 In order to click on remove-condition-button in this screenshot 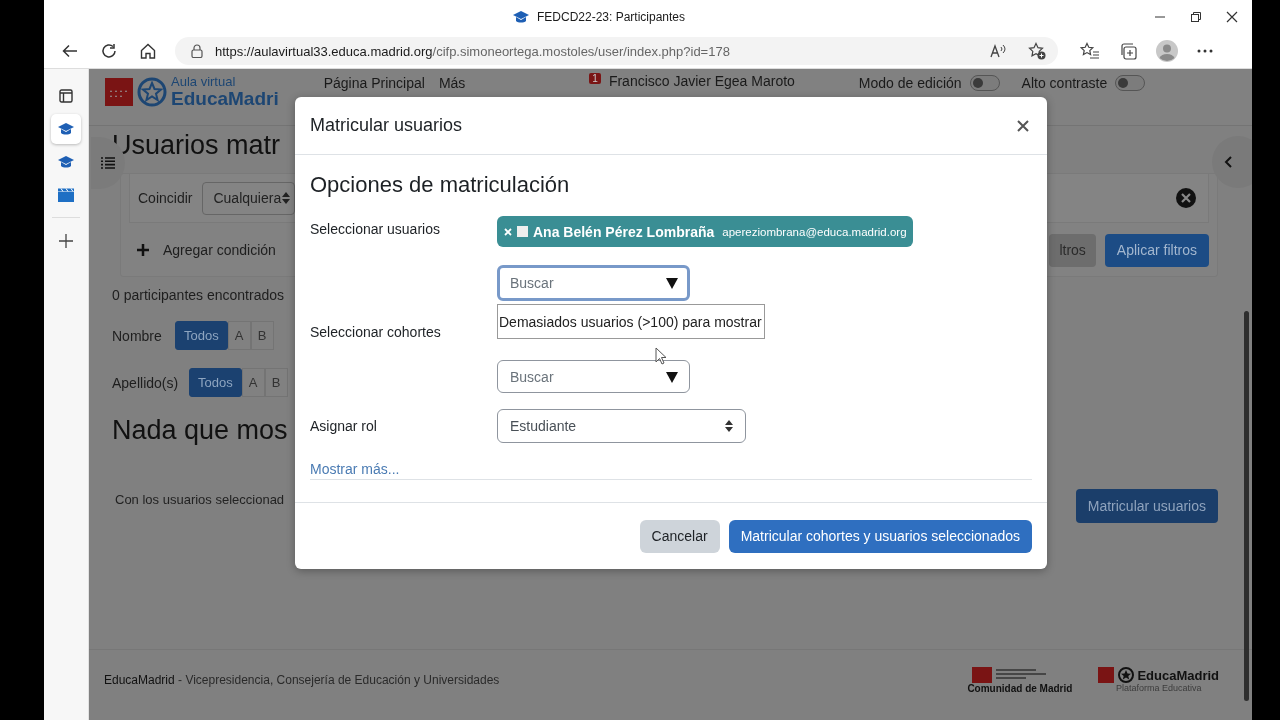, I will do `click(1186, 198)`.